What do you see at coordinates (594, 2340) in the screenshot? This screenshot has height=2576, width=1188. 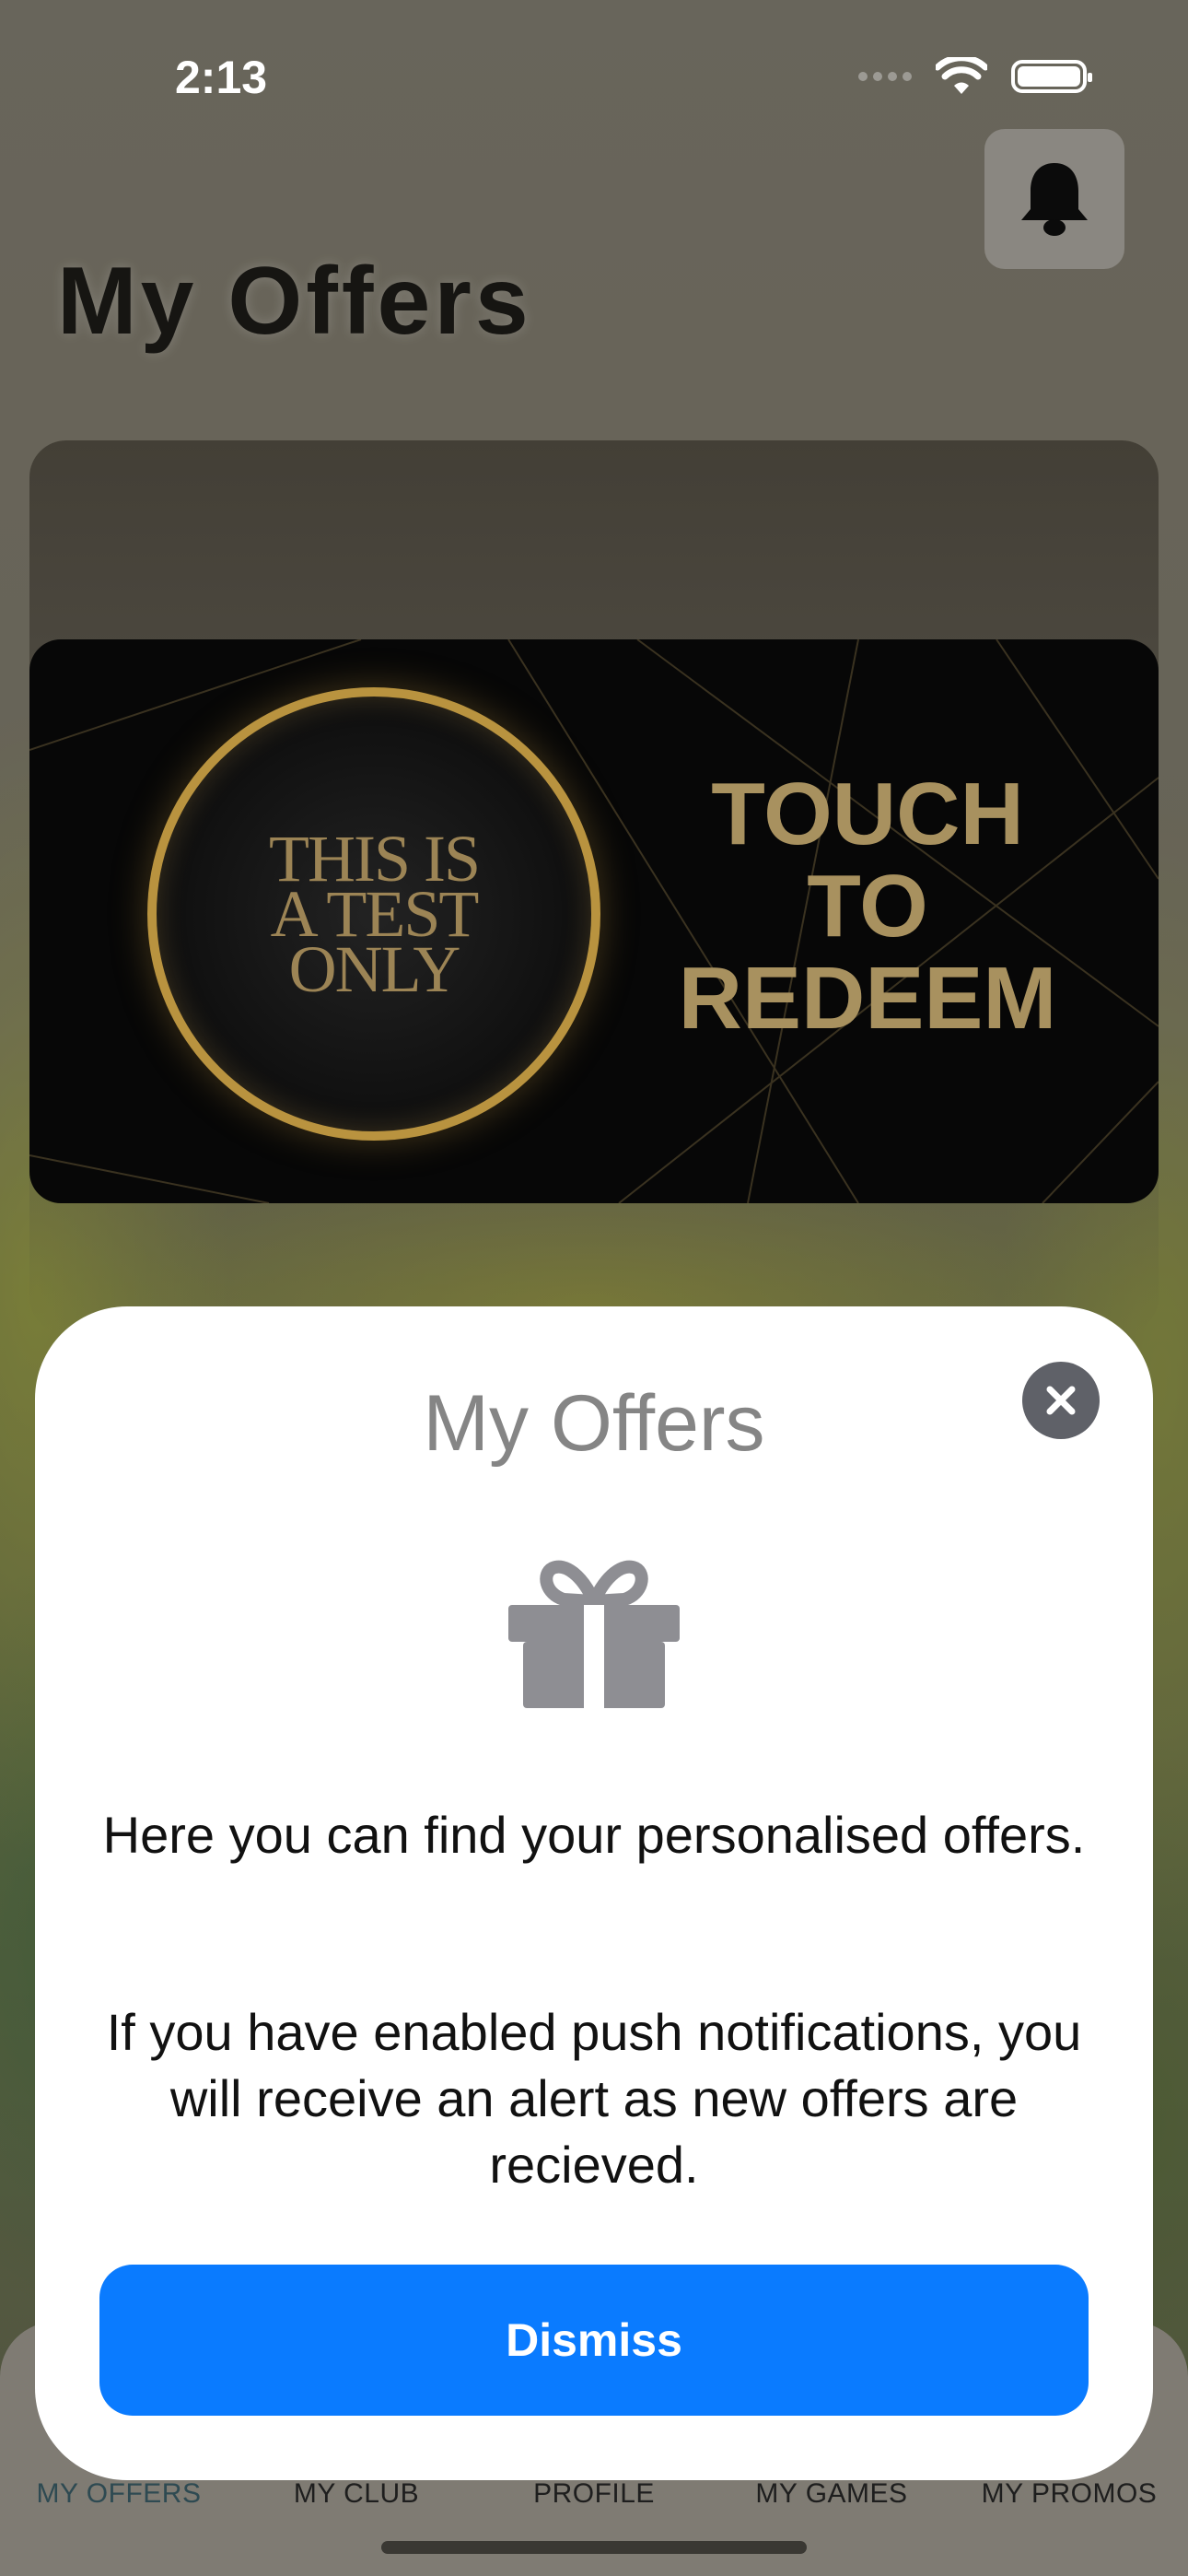 I see `dismiss-button: Dismiss` at bounding box center [594, 2340].